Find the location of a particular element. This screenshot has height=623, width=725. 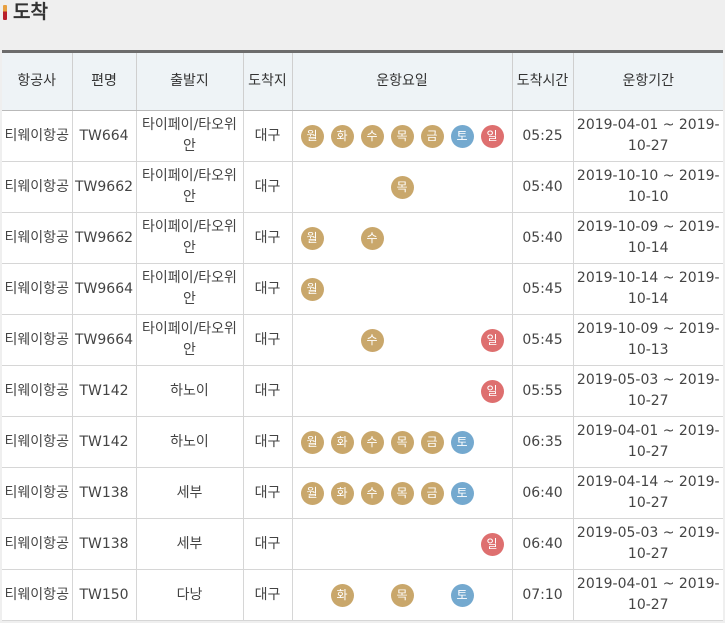

cell-operating-period: 2019-10-10 ~ 2019-10-10 is located at coordinates (648, 187).